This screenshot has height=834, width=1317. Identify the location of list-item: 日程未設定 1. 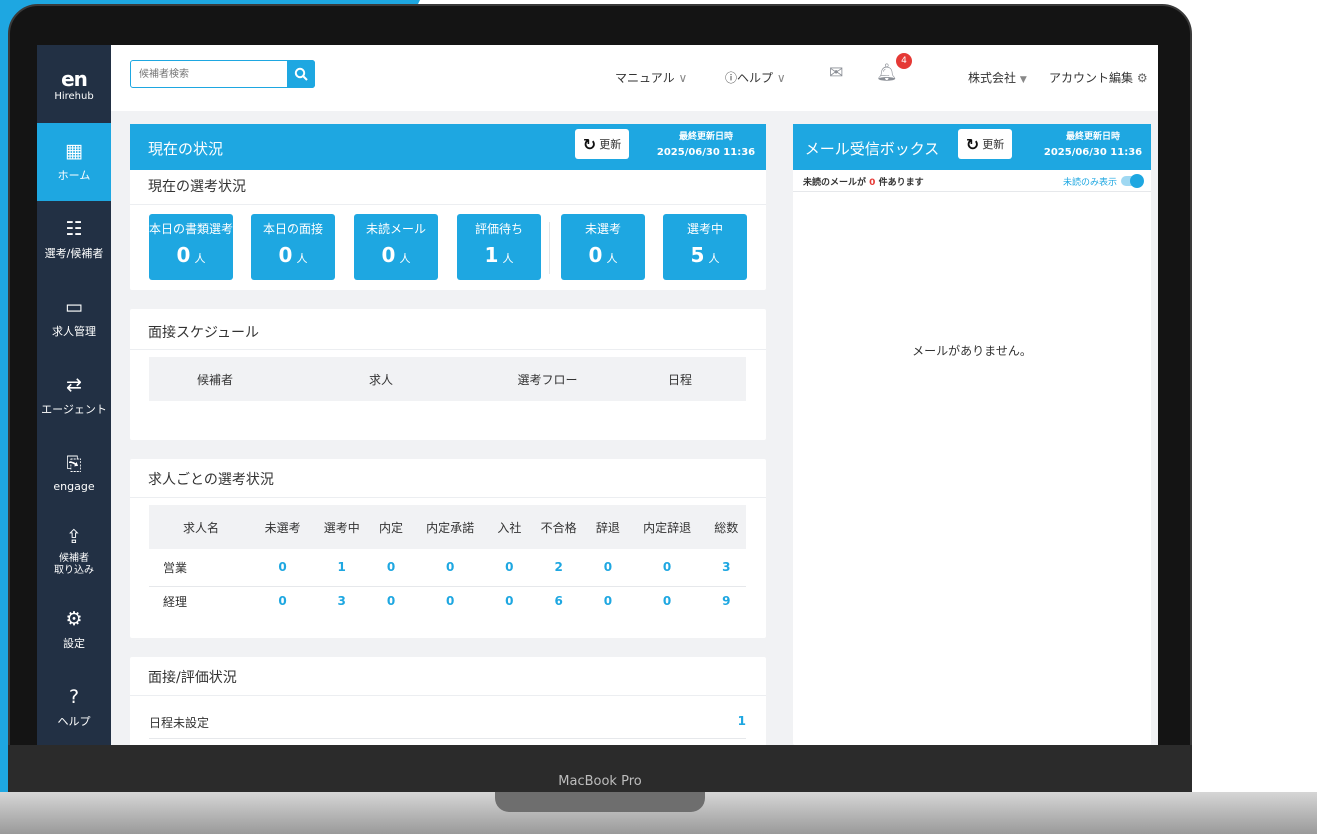
(447, 721).